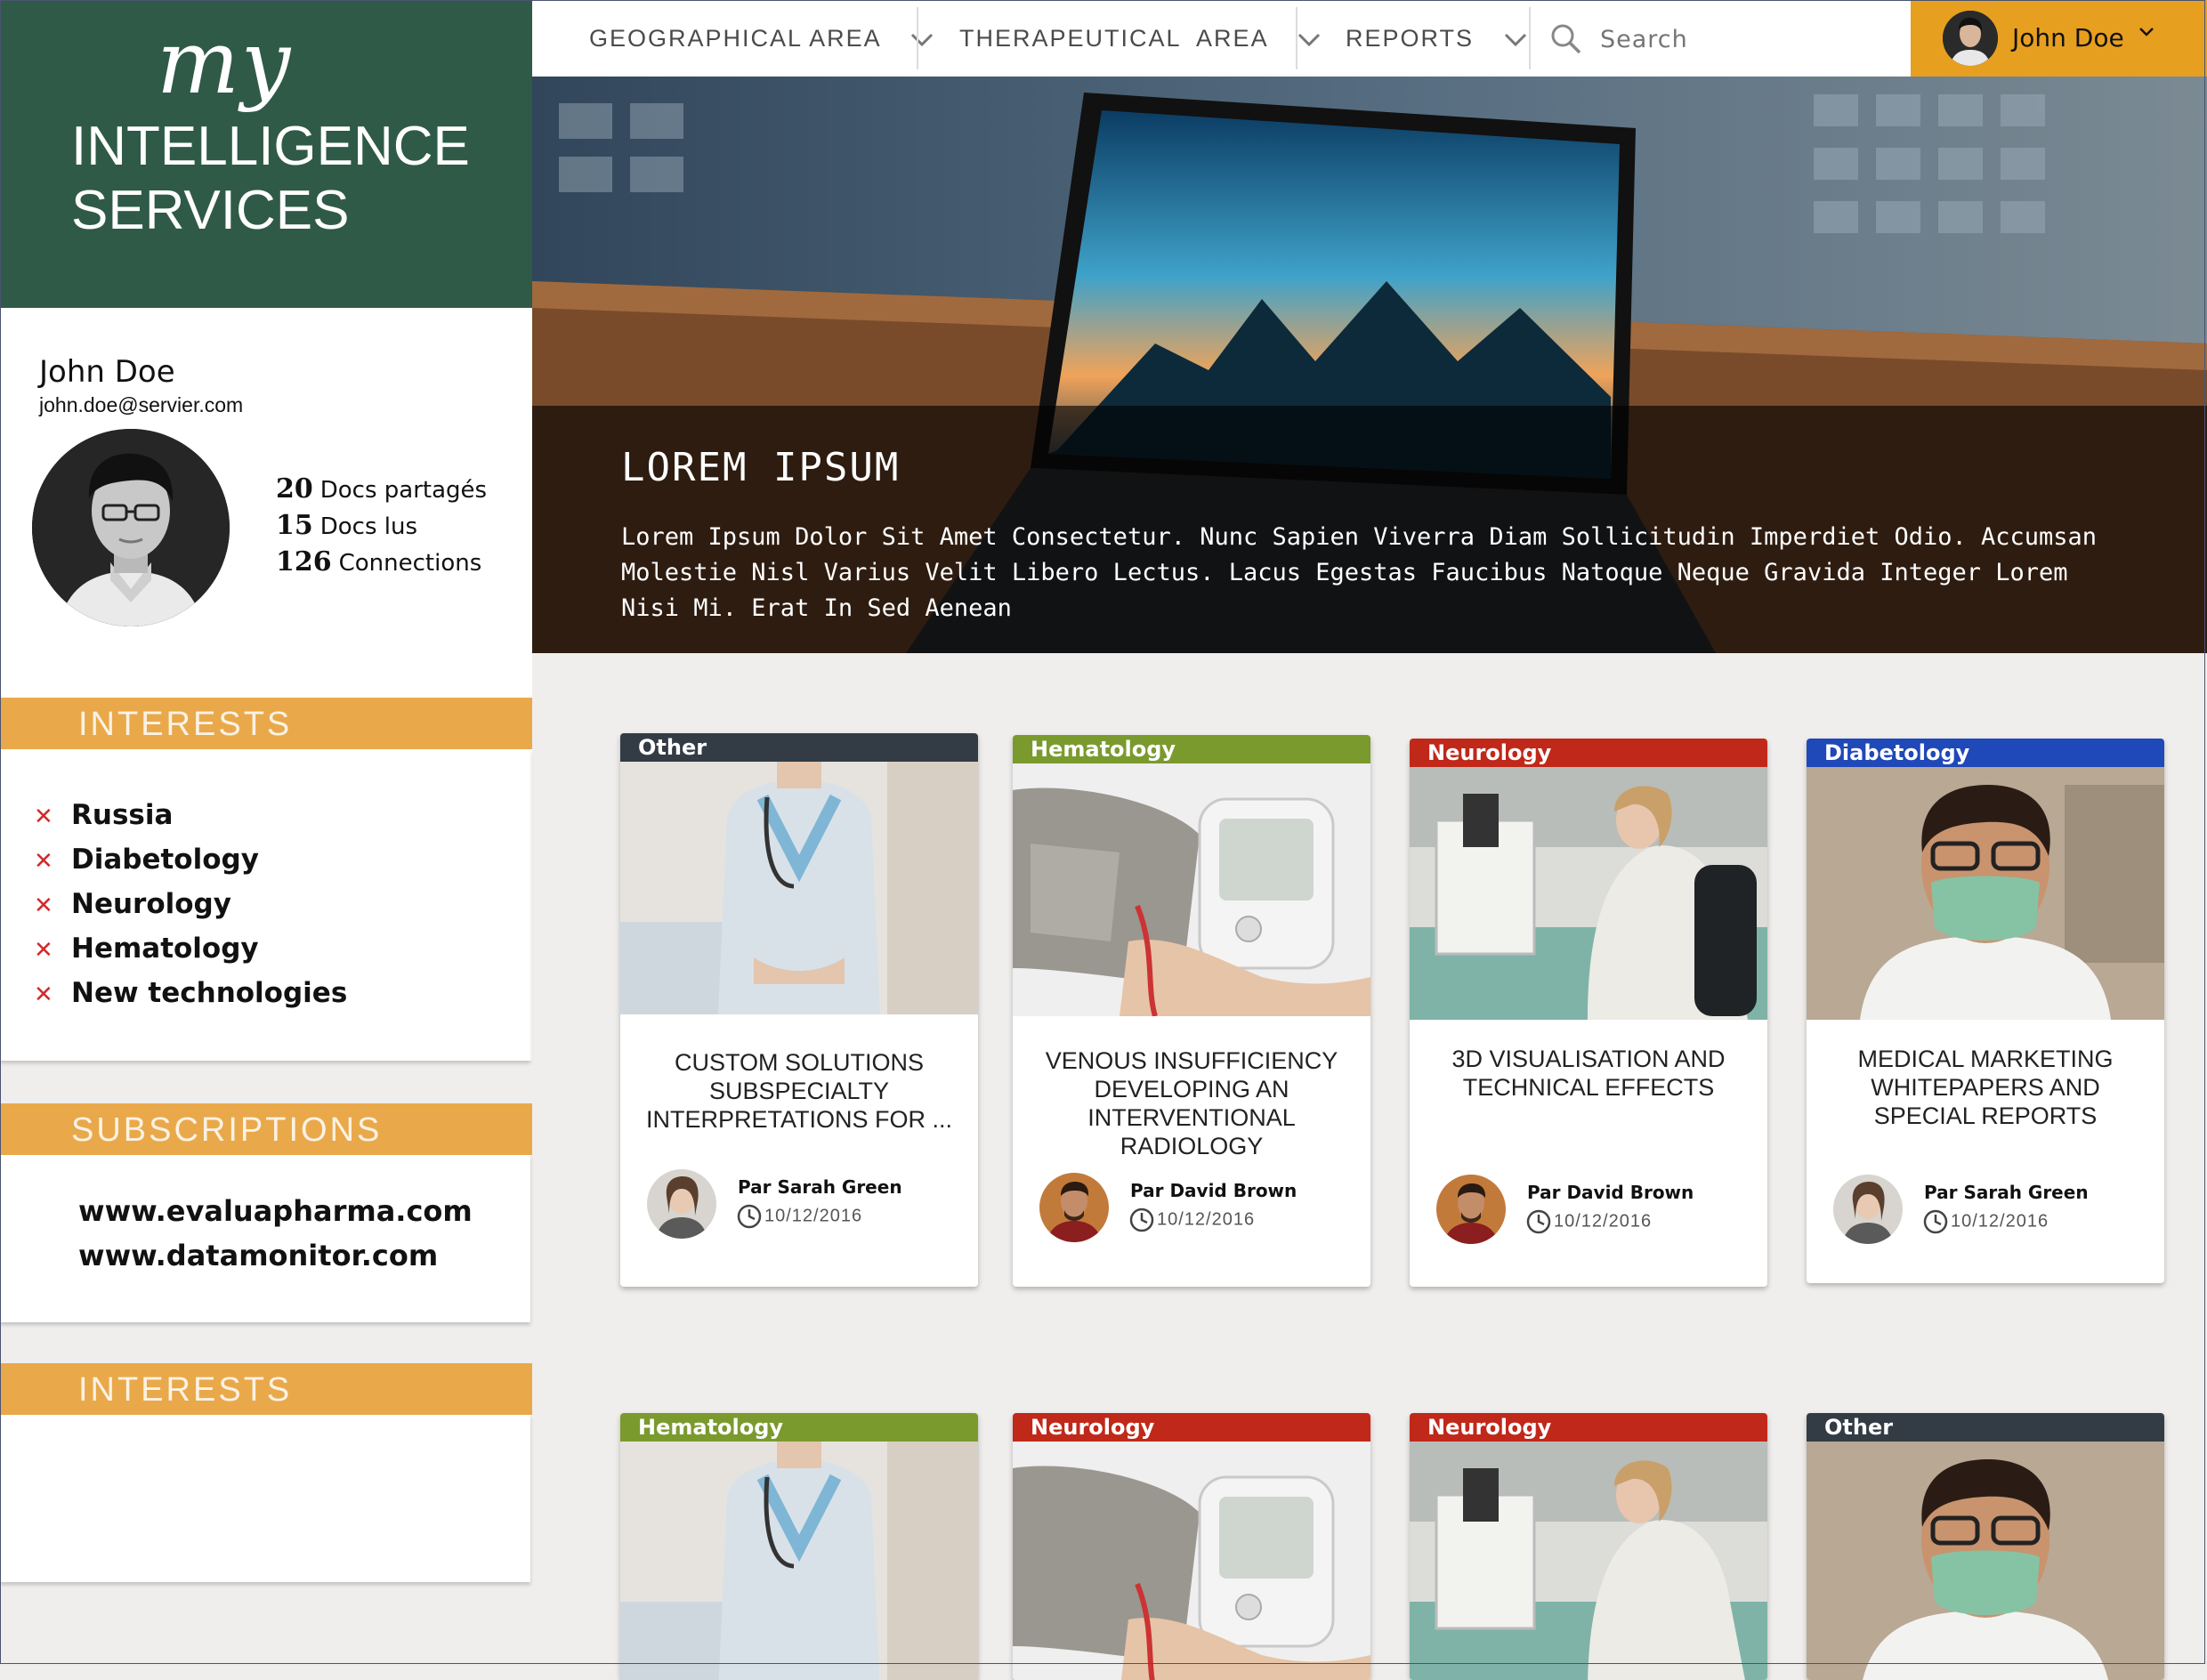 Image resolution: width=2207 pixels, height=1680 pixels. What do you see at coordinates (2068, 37) in the screenshot?
I see `user-name: John Doe` at bounding box center [2068, 37].